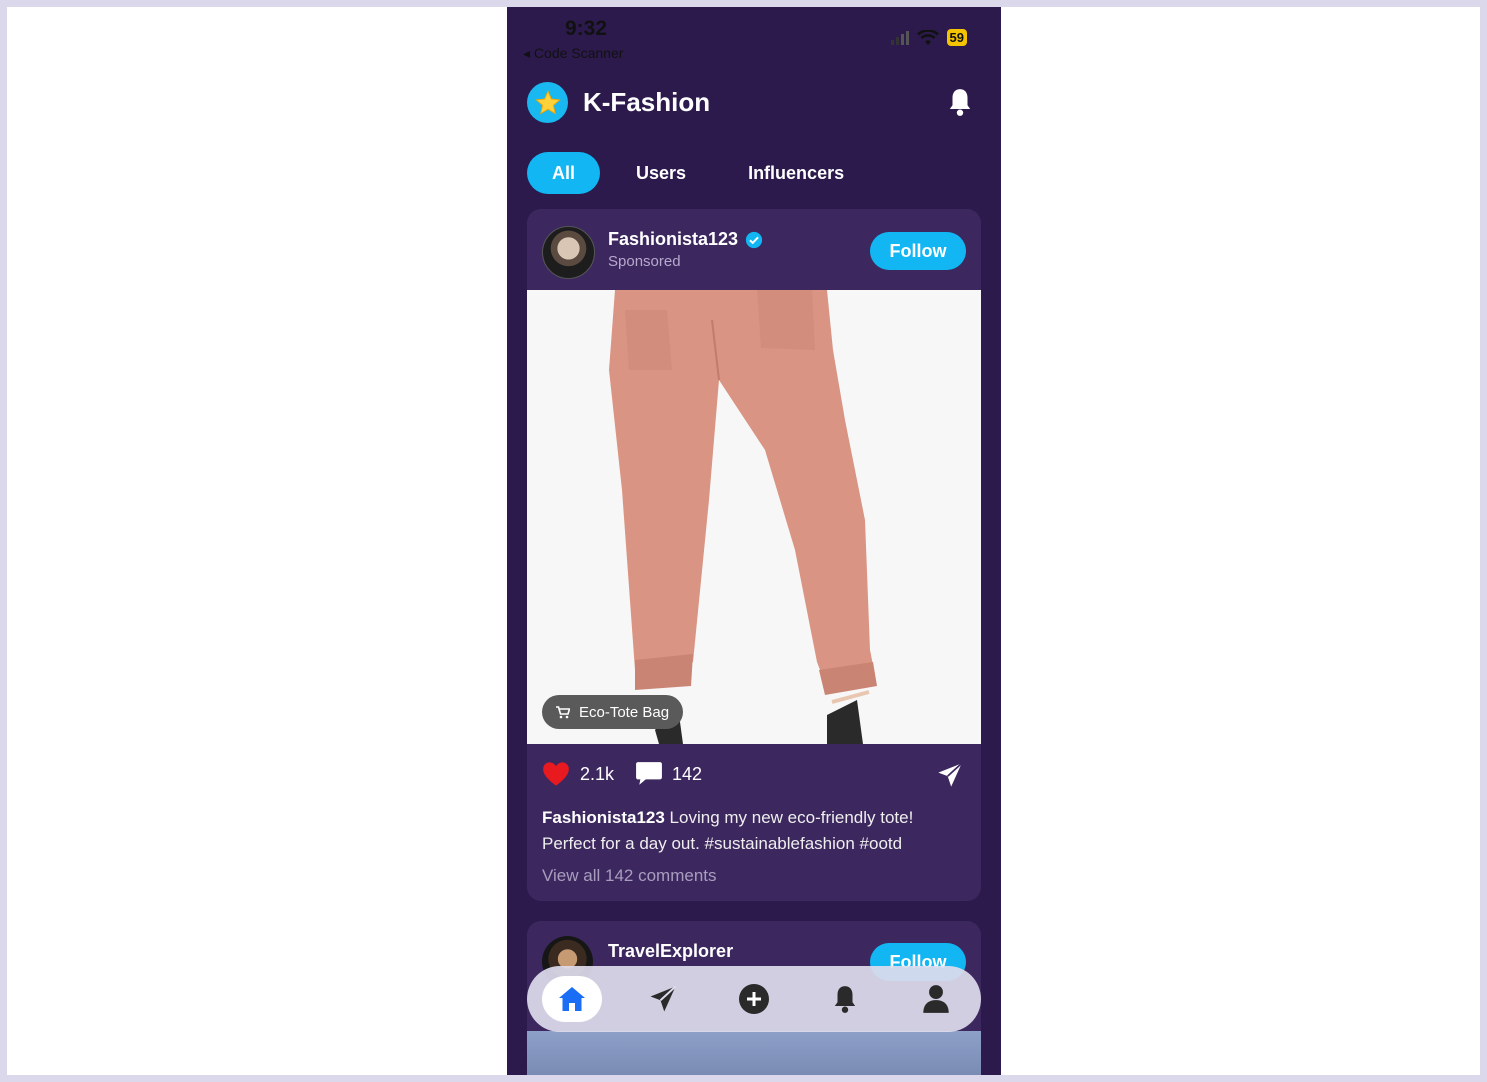 This screenshot has height=1082, width=1487. What do you see at coordinates (556, 774) in the screenshot?
I see `heart-icon` at bounding box center [556, 774].